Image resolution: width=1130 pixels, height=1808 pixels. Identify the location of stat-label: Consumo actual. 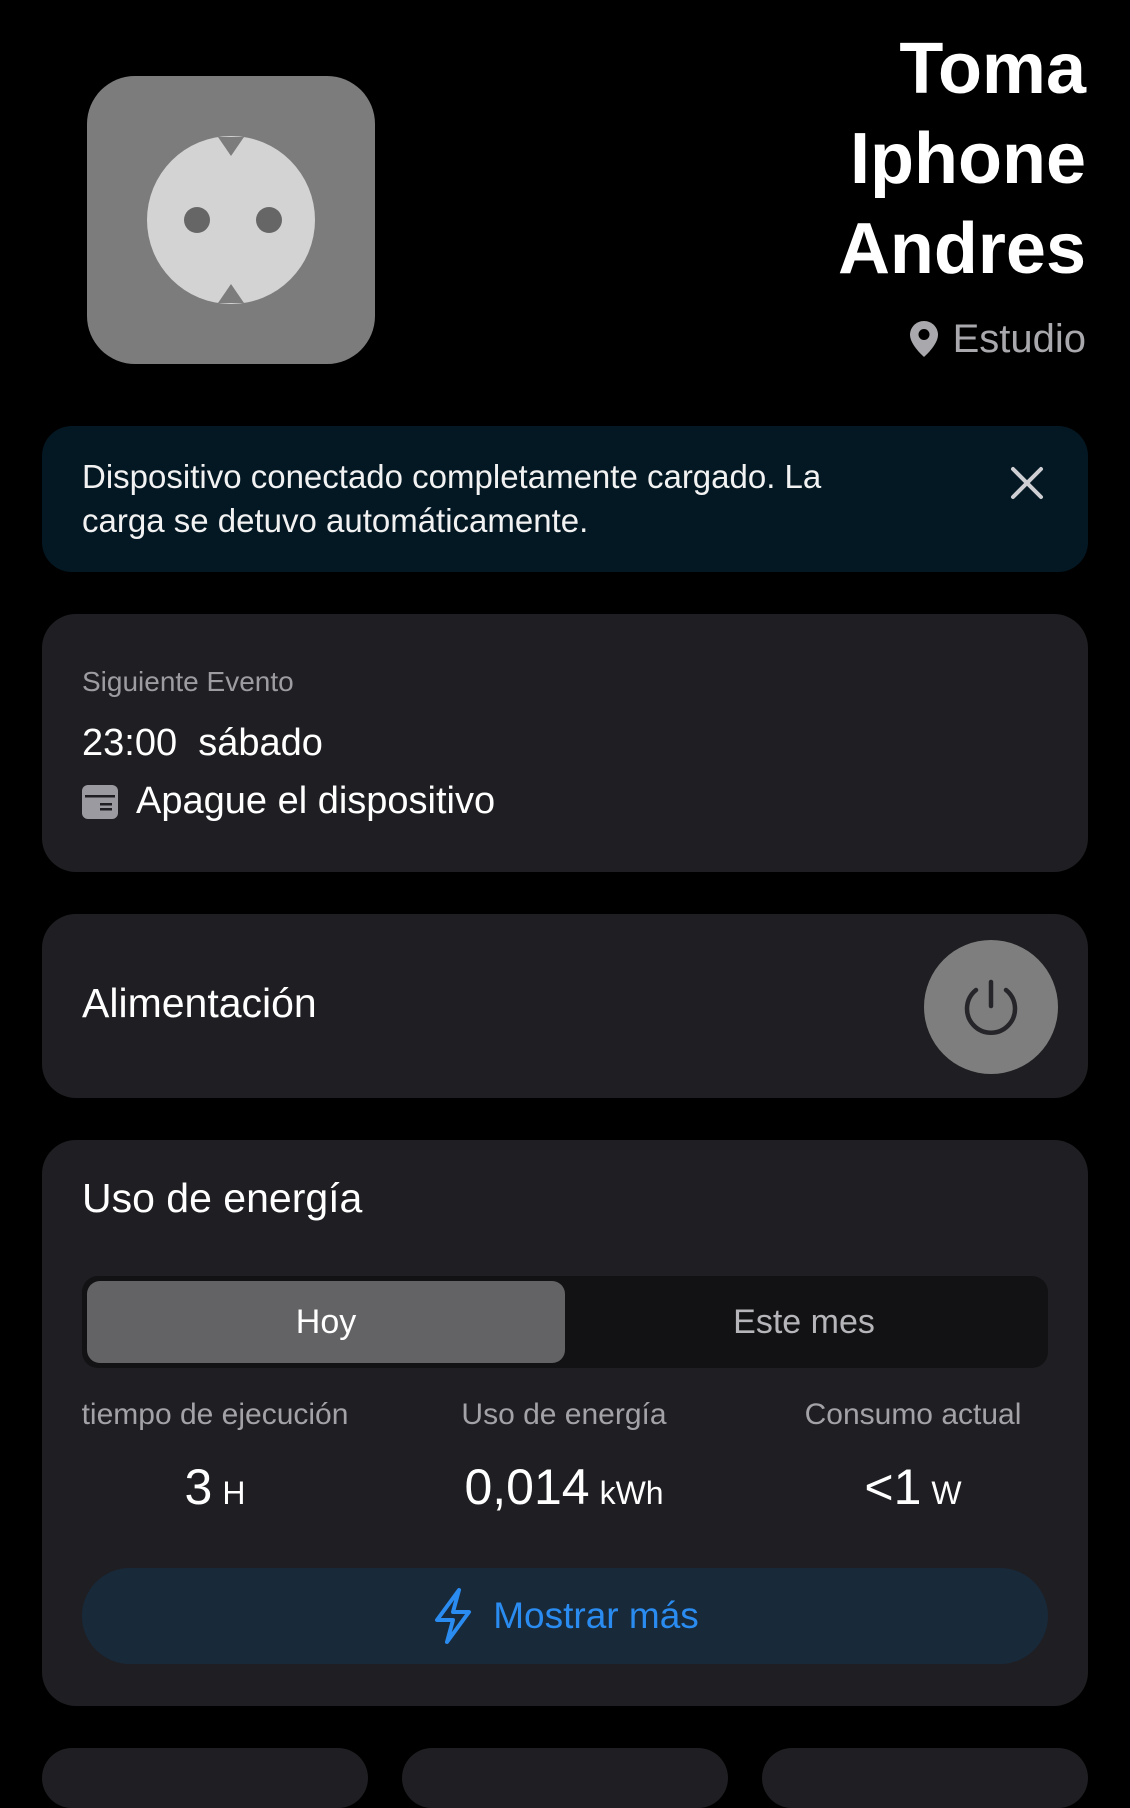
(913, 1414).